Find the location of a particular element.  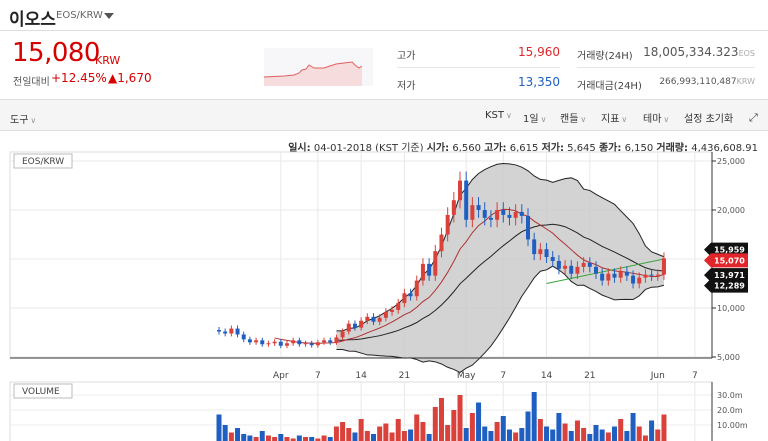

tools-menu: 도구 ∨ is located at coordinates (23, 118).